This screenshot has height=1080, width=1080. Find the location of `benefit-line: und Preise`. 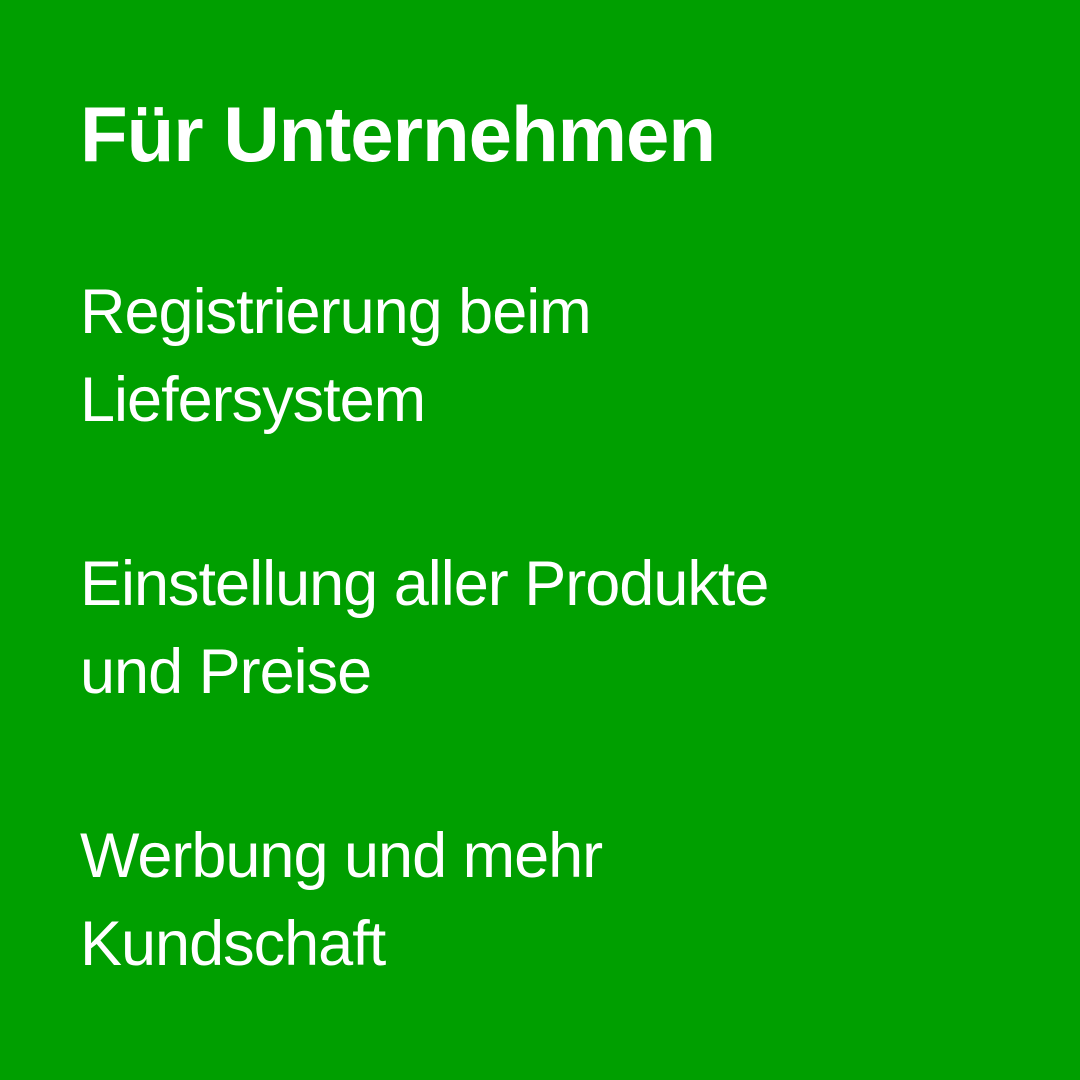

benefit-line: und Preise is located at coordinates (226, 672).